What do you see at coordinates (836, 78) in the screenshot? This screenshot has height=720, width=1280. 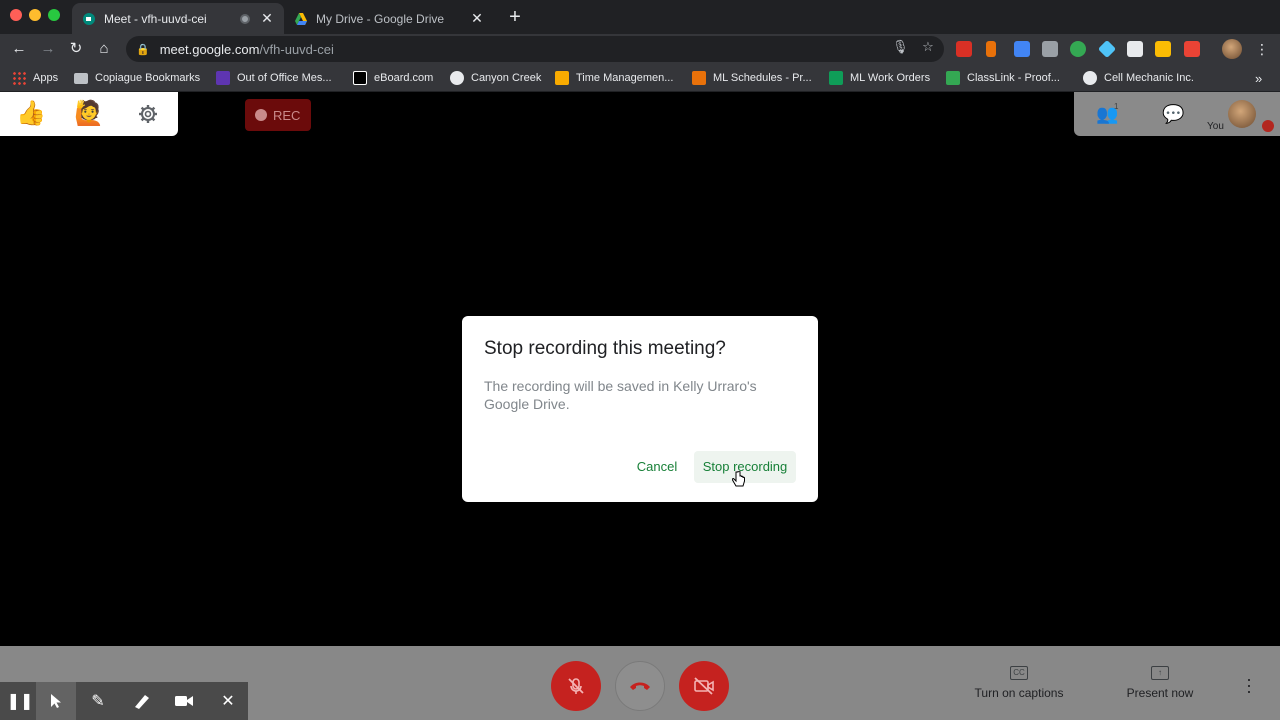 I see `spreadsheet-icon` at bounding box center [836, 78].